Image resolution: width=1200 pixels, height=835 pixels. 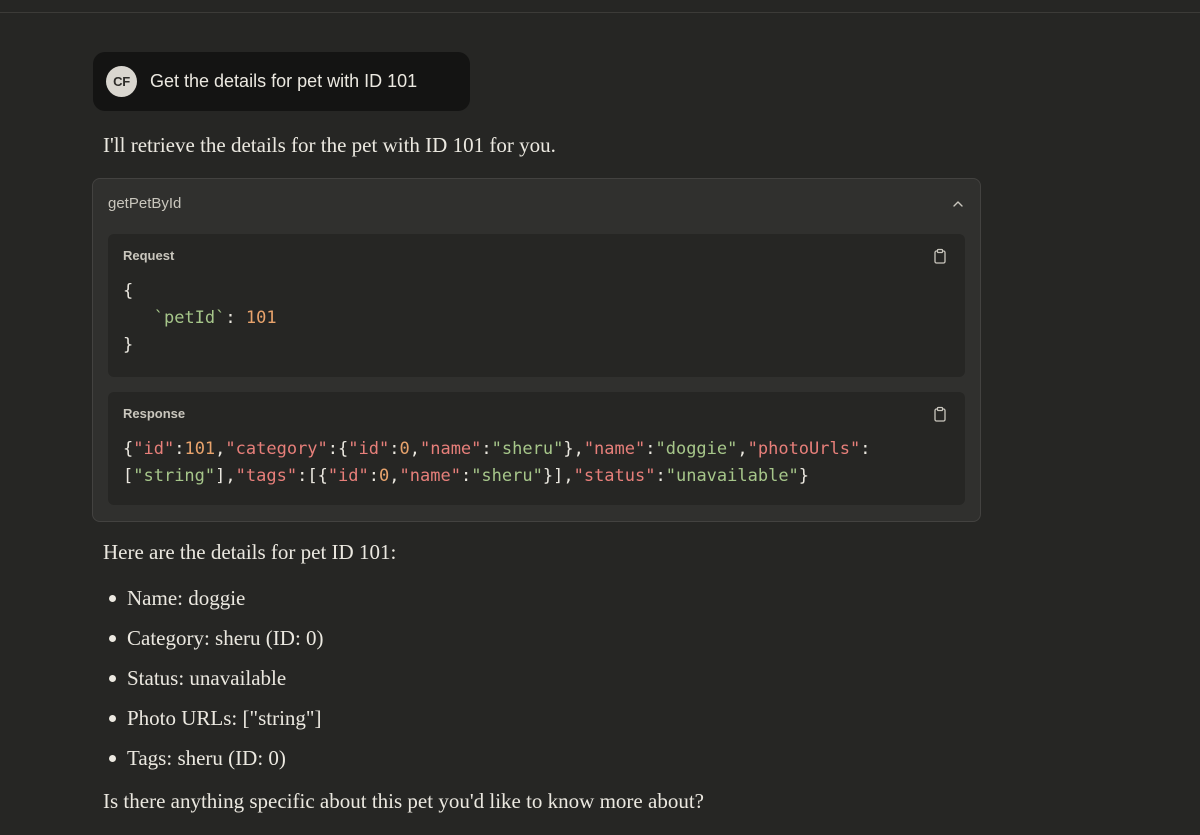 I want to click on json-brace: {, so click(x=128, y=291).